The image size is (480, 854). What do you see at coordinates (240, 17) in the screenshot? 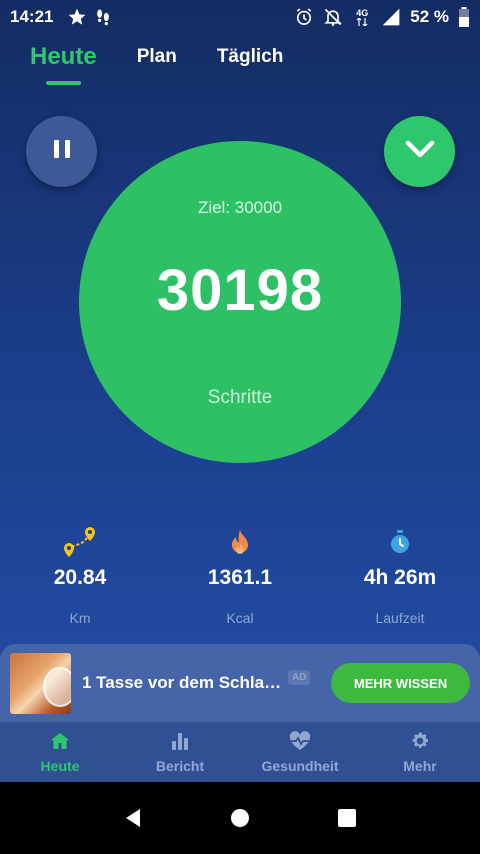
I see `status-bar: 14:21 4G 52 %` at bounding box center [240, 17].